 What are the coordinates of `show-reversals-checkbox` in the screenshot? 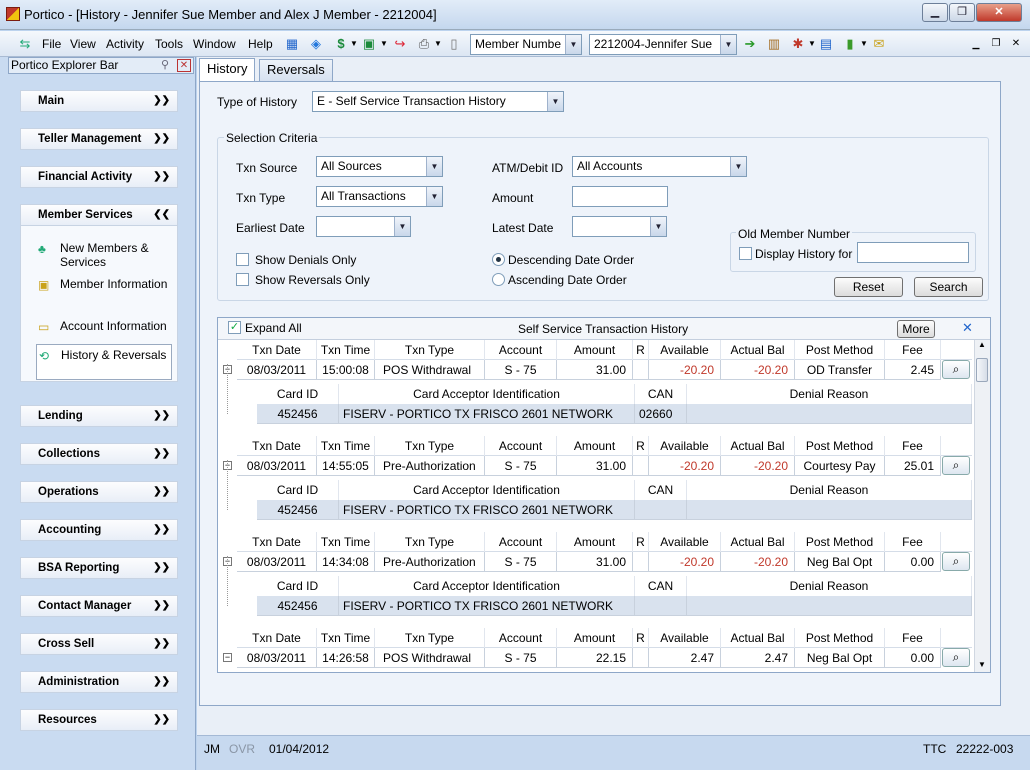 It's located at (242, 279).